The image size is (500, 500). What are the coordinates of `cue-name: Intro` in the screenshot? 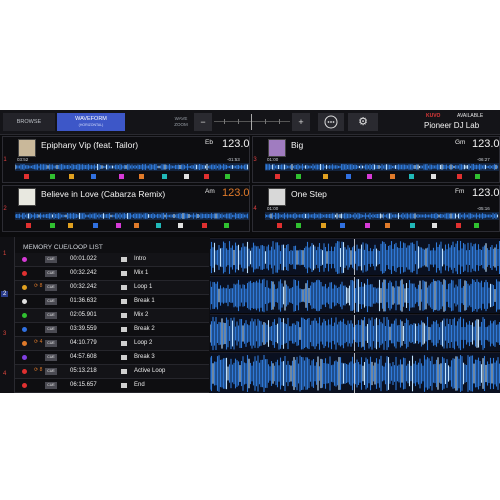 It's located at (140, 259).